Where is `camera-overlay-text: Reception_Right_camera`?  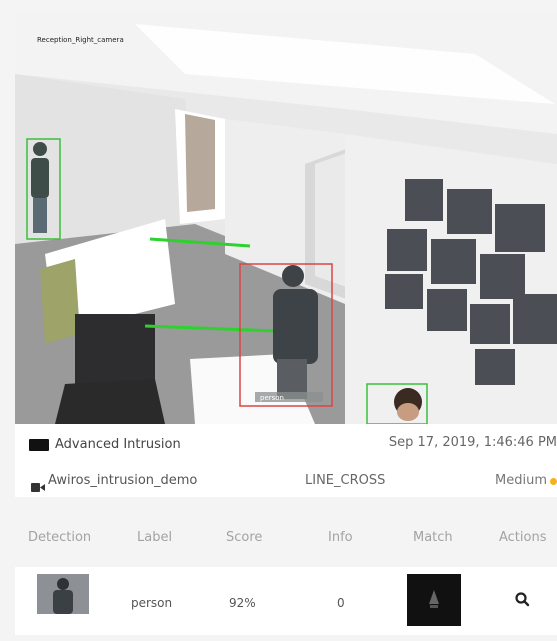 camera-overlay-text: Reception_Right_camera is located at coordinates (80, 40).